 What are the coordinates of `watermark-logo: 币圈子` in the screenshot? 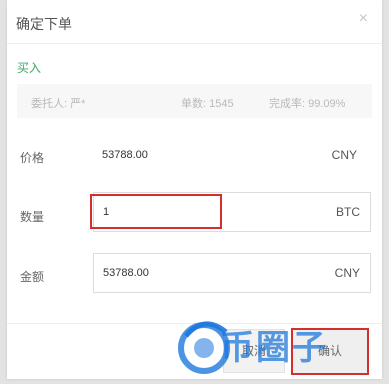 It's located at (279, 344).